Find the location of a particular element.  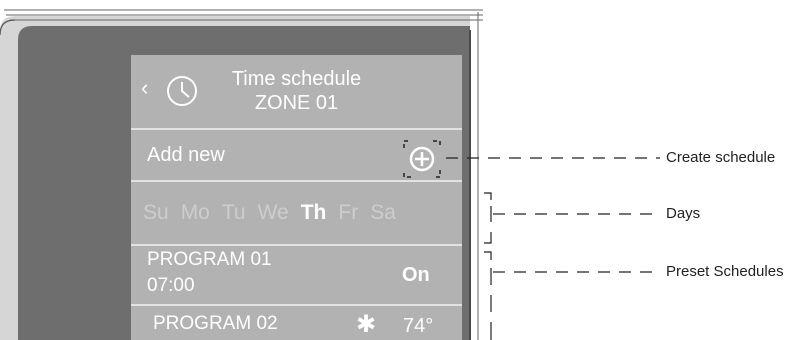

callout-create-schedule: Create schedule is located at coordinates (721, 157).